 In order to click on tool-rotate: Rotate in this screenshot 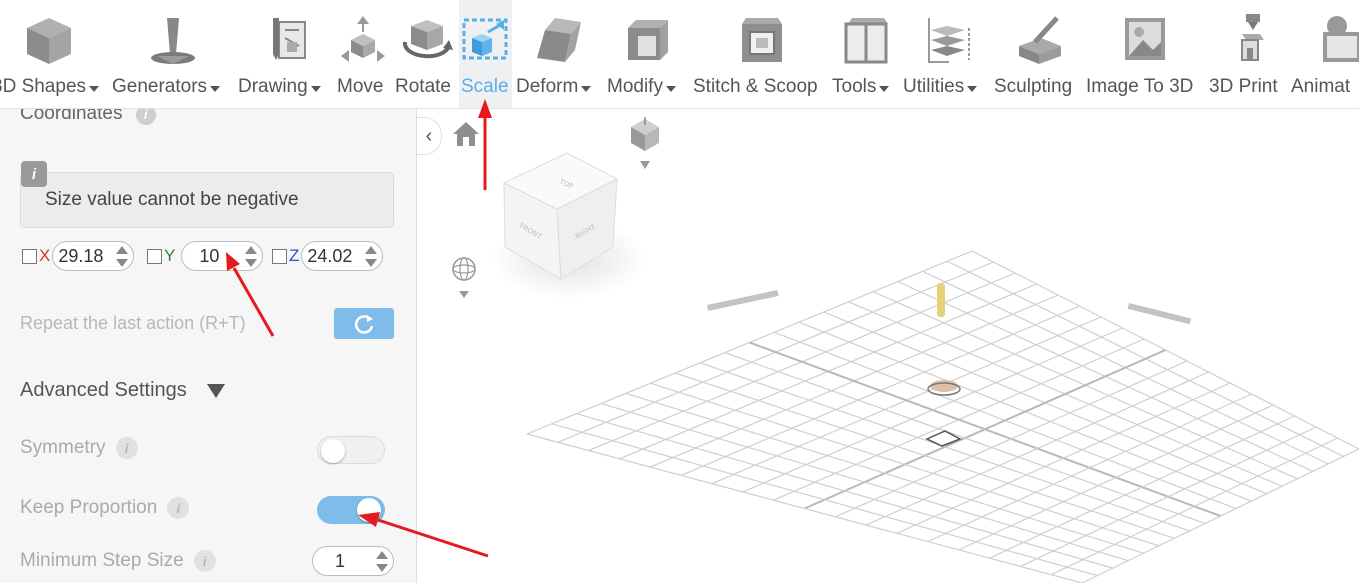, I will do `click(425, 54)`.